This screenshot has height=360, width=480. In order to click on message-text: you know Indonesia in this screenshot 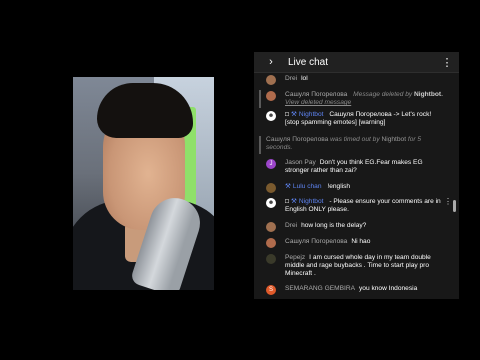, I will do `click(388, 288)`.